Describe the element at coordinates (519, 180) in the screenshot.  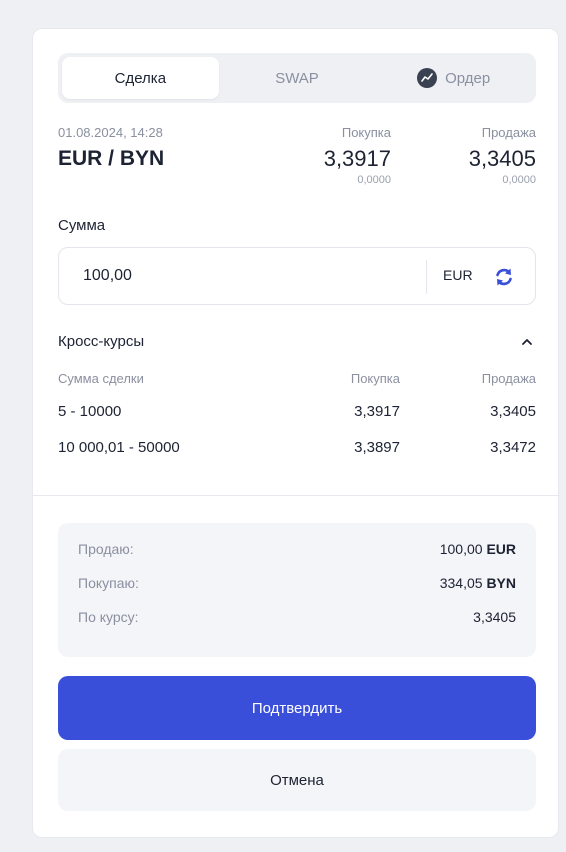
I see `sell-rate-change: 0,0000` at that location.